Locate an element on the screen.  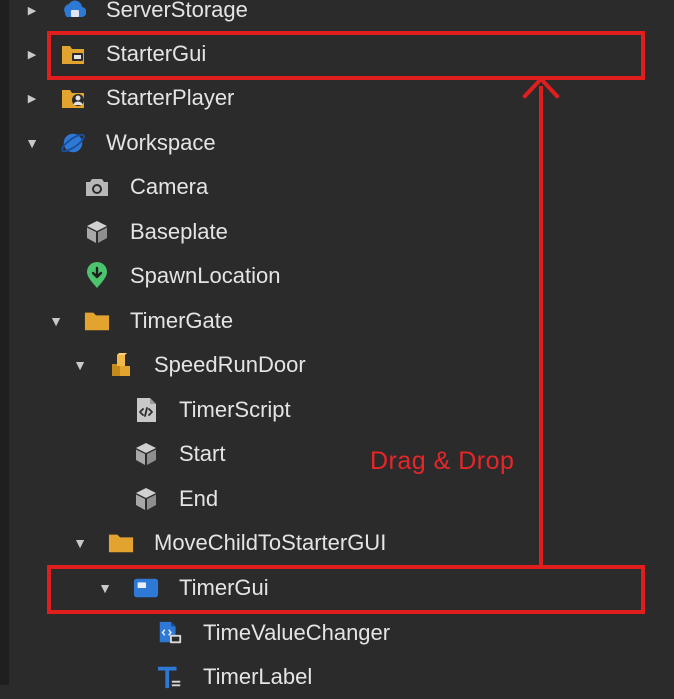
drag-arrow-shaft is located at coordinates (541, 326).